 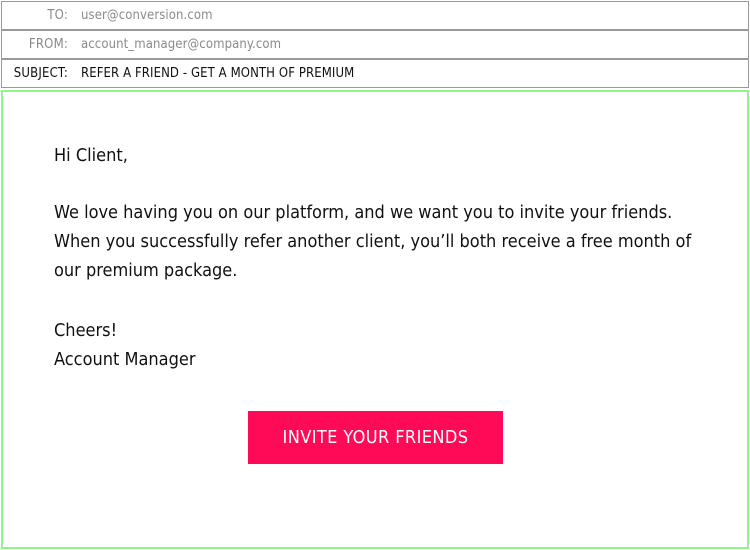 I want to click on from-value: account_manager@company.com, so click(x=181, y=44).